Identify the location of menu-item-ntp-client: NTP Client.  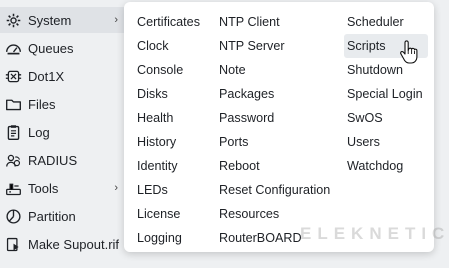
(273, 22).